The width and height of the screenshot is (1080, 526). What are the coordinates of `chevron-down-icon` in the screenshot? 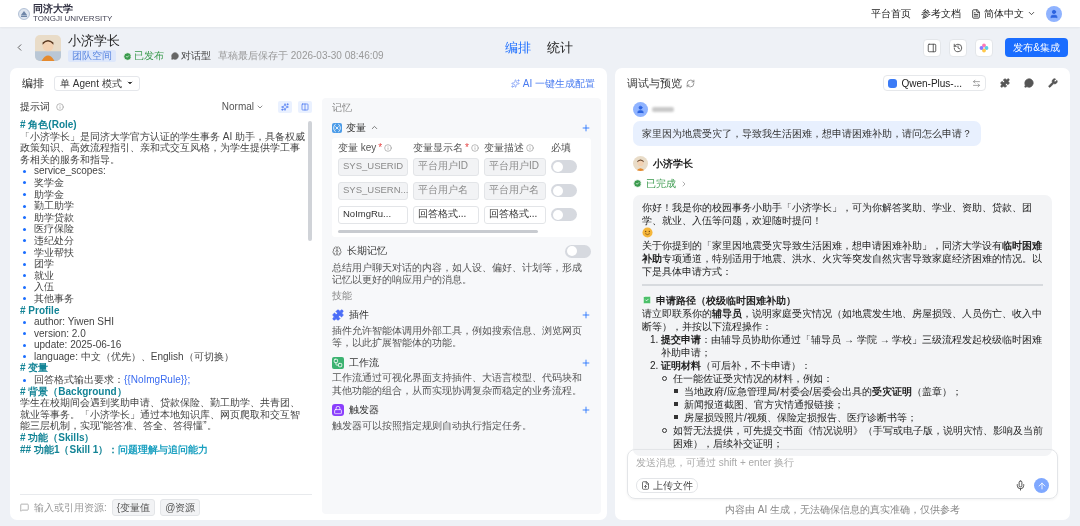 It's located at (1031, 13).